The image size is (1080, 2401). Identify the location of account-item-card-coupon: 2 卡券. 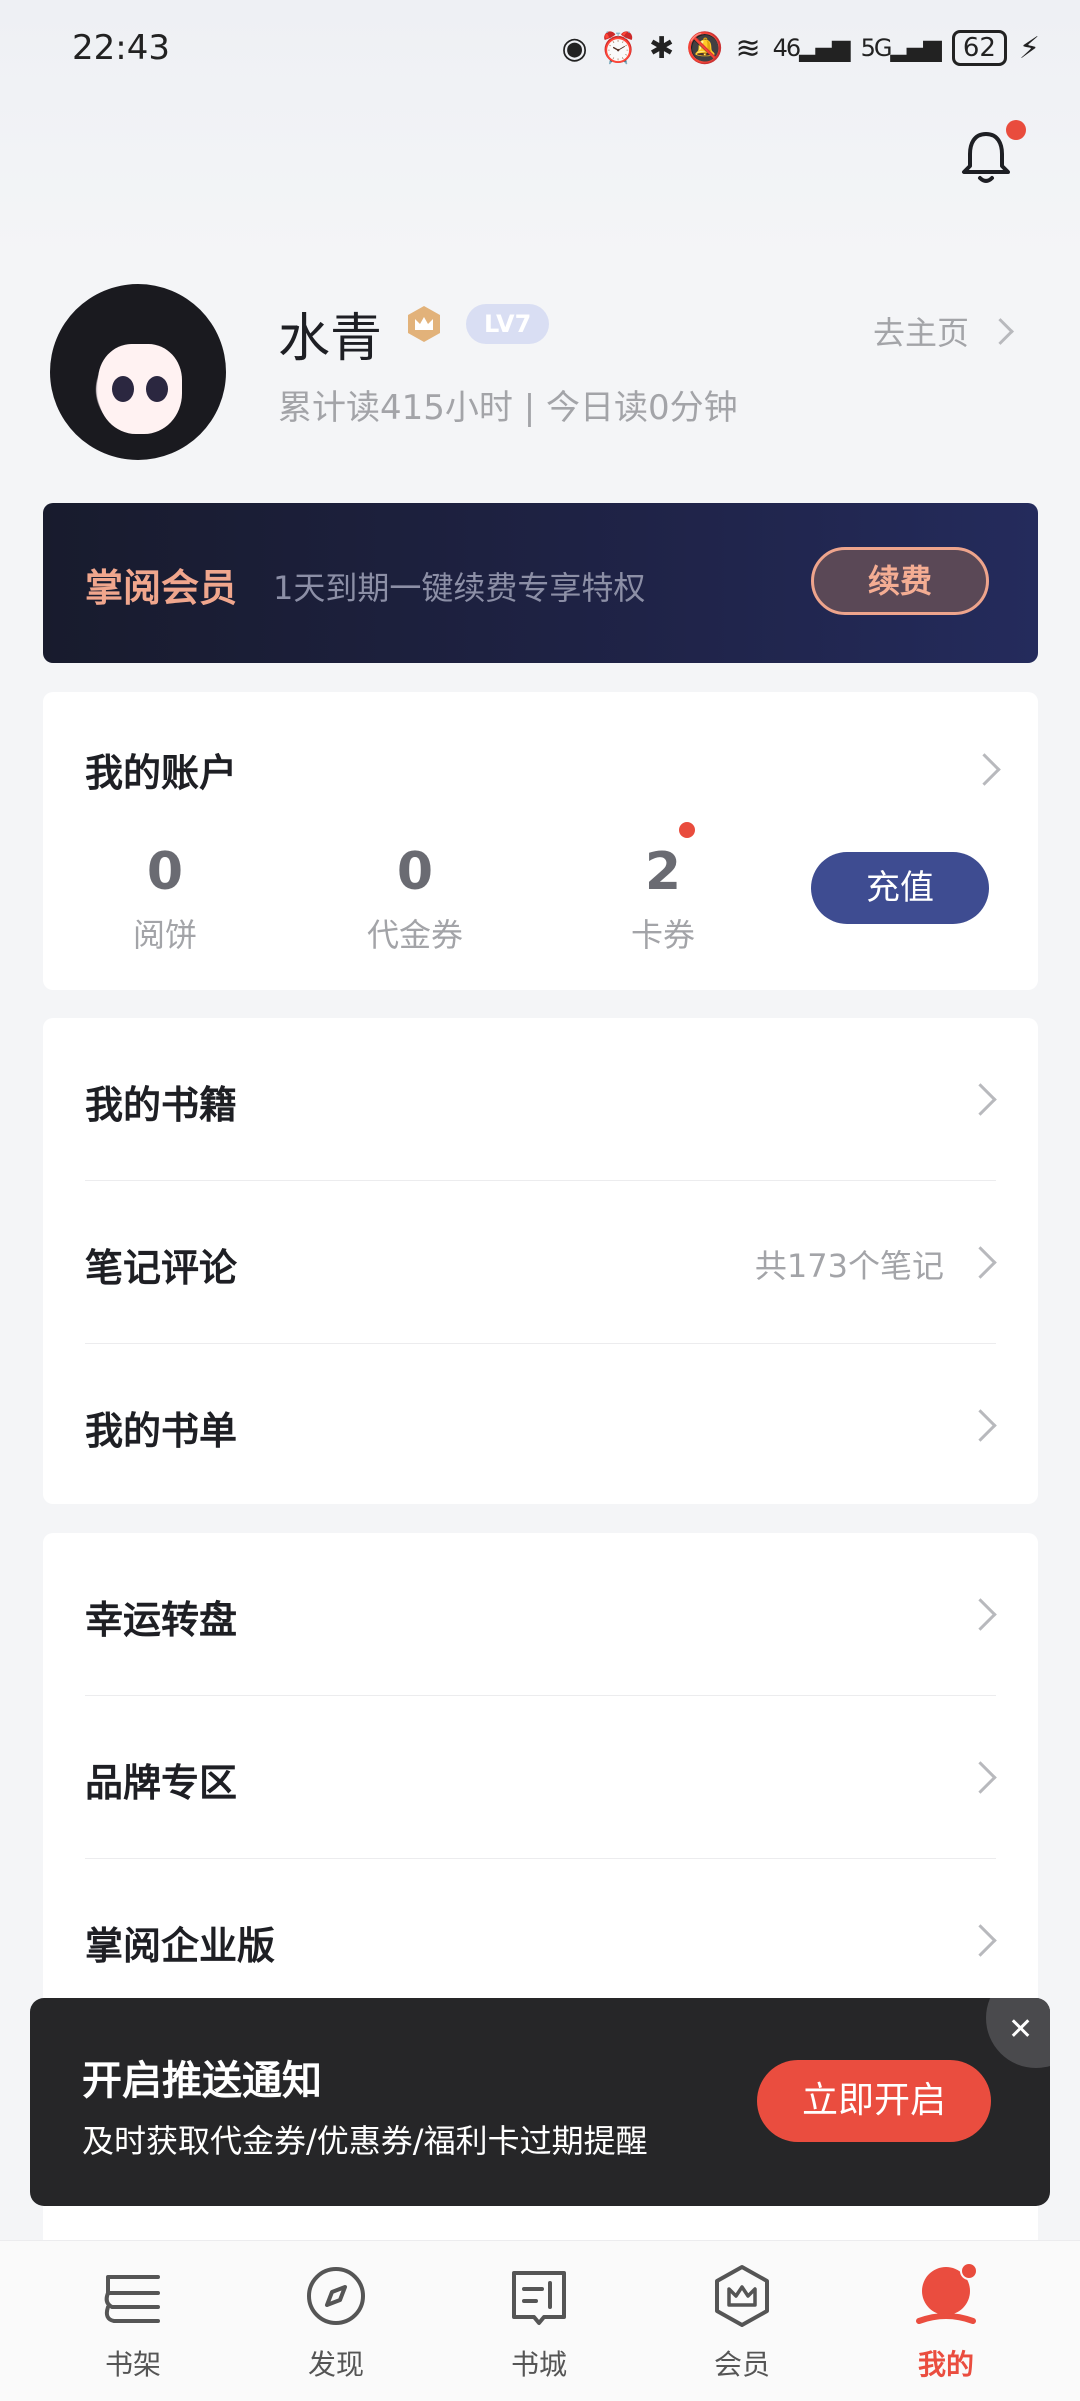
(663, 899).